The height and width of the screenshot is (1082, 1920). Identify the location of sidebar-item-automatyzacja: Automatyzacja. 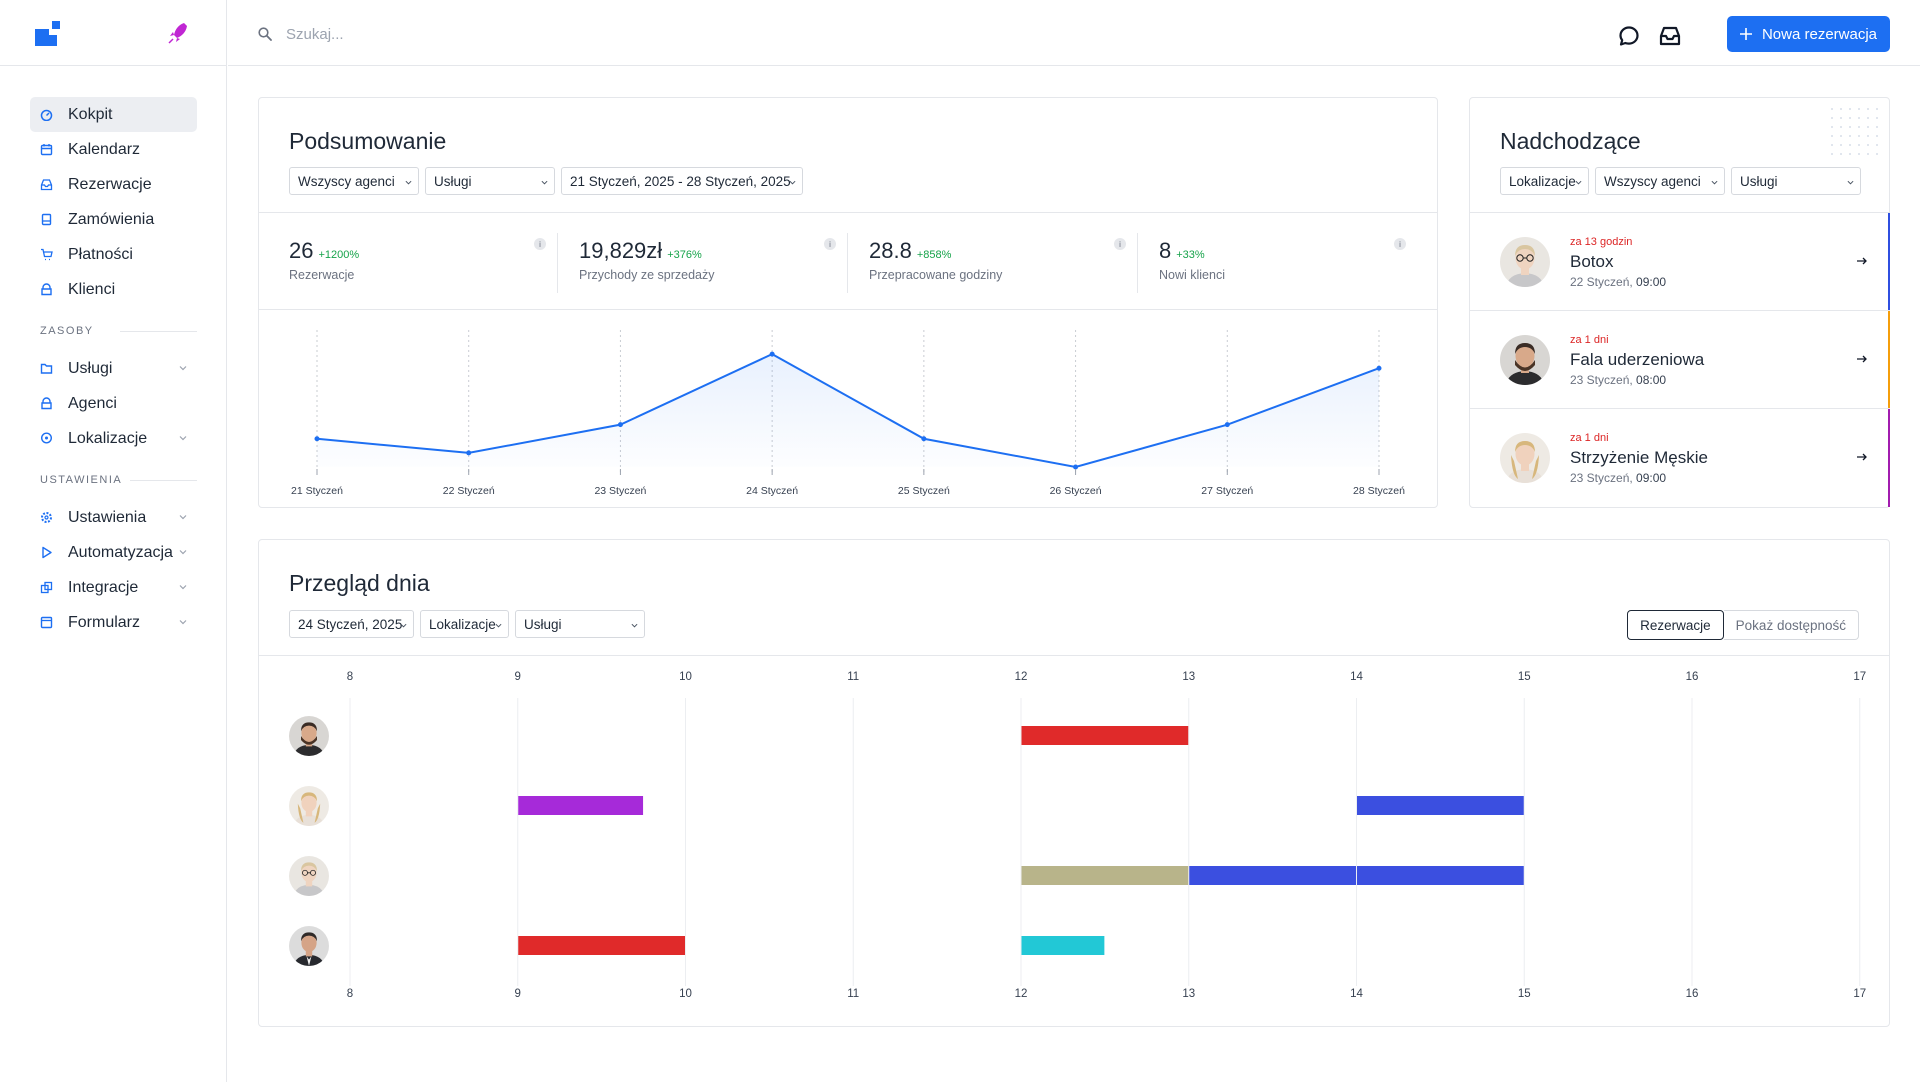
(113, 552).